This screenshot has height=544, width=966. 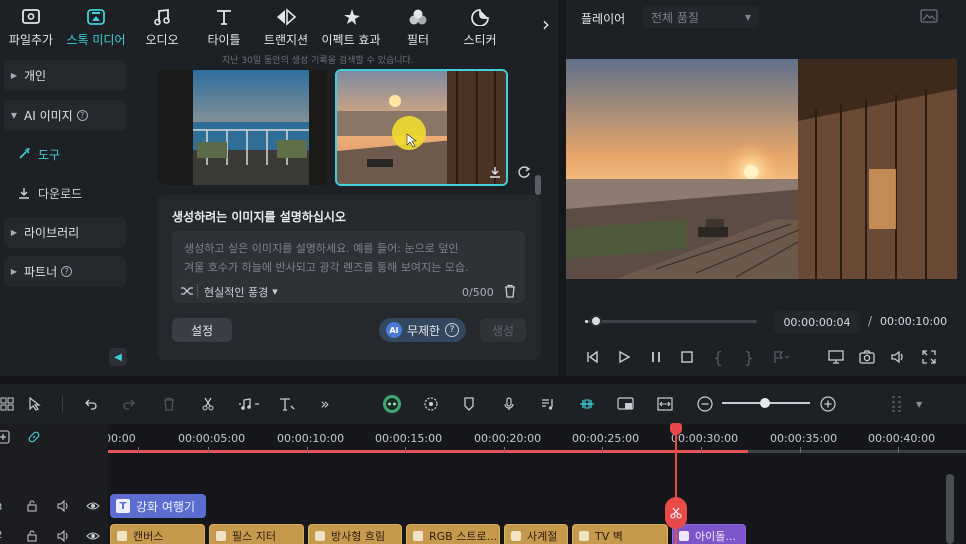 What do you see at coordinates (249, 404) in the screenshot?
I see `audio-split-icon` at bounding box center [249, 404].